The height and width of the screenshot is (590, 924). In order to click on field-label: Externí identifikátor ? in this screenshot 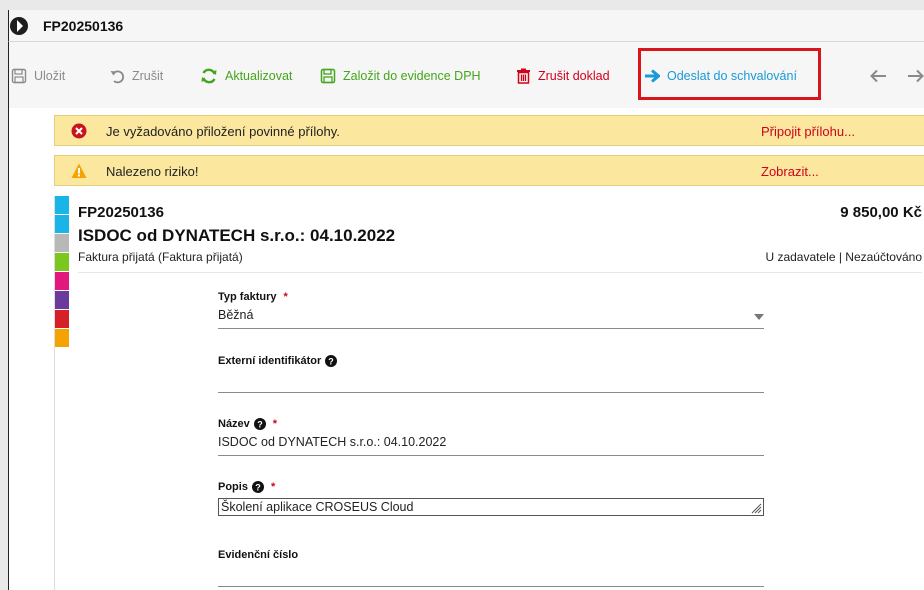, I will do `click(491, 361)`.